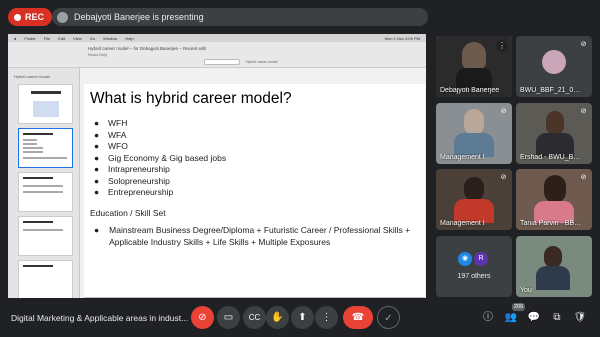  I want to click on bullet-text: WFO, so click(118, 146).